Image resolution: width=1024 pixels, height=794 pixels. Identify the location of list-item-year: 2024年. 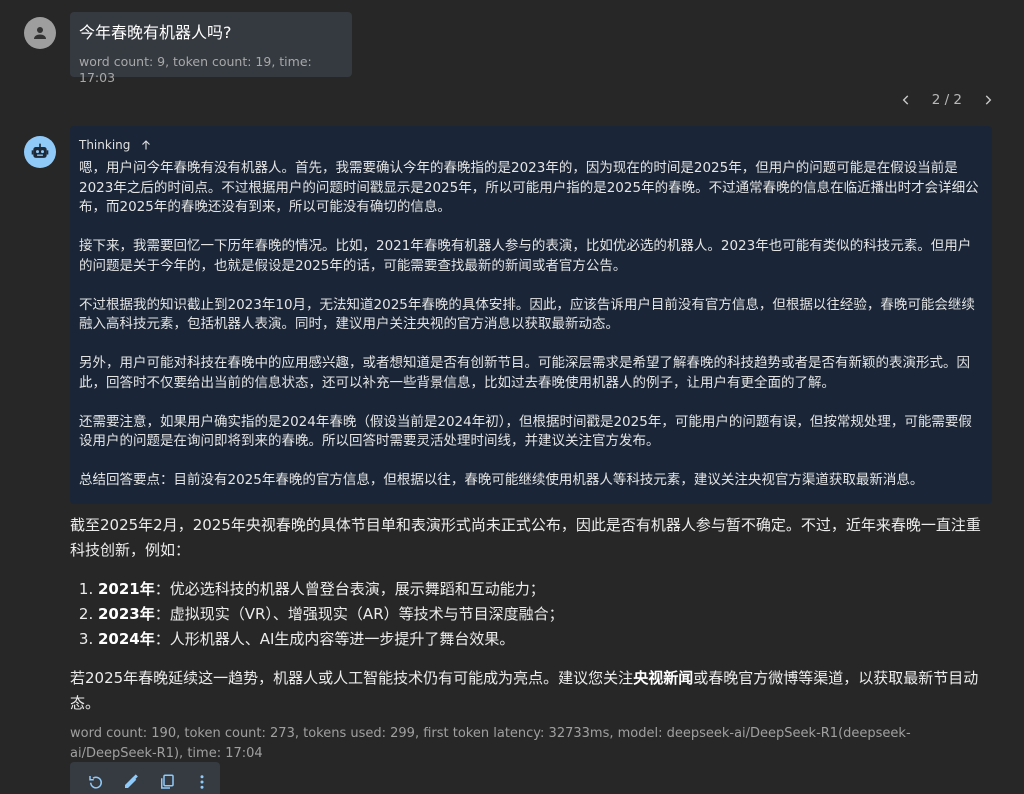
(126, 639).